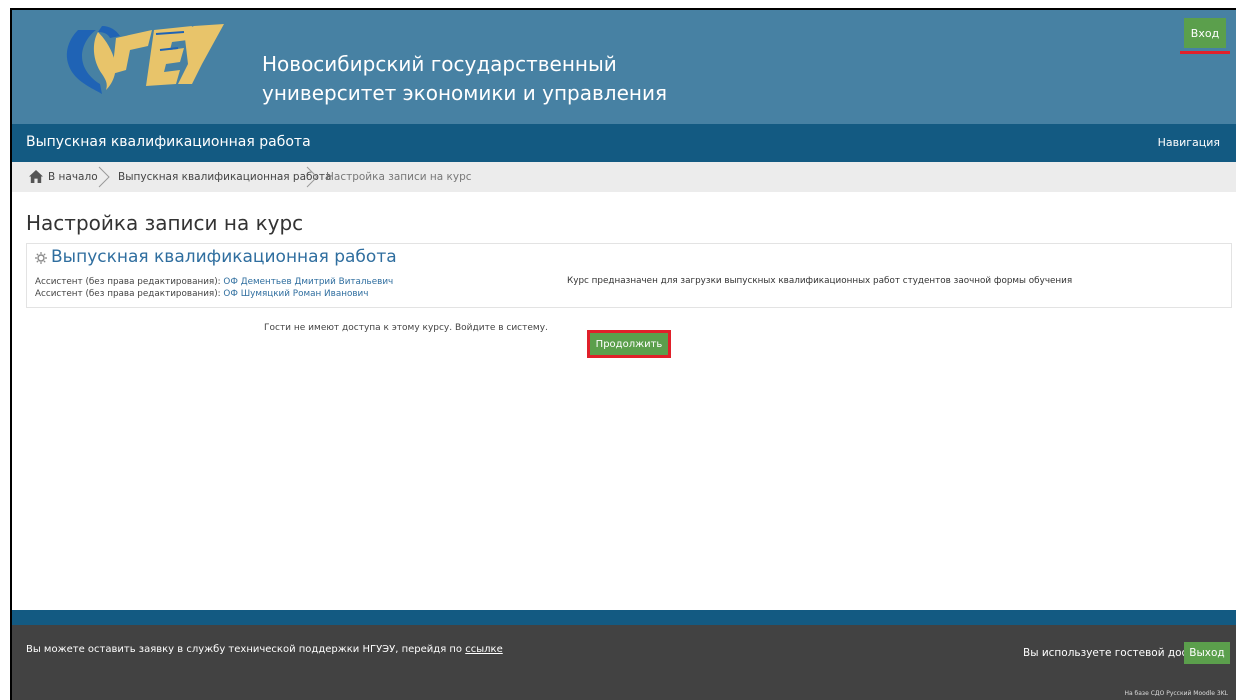  I want to click on teacher-name-link: ОФ Дементьев Дмитрий Витальевич, so click(308, 282).